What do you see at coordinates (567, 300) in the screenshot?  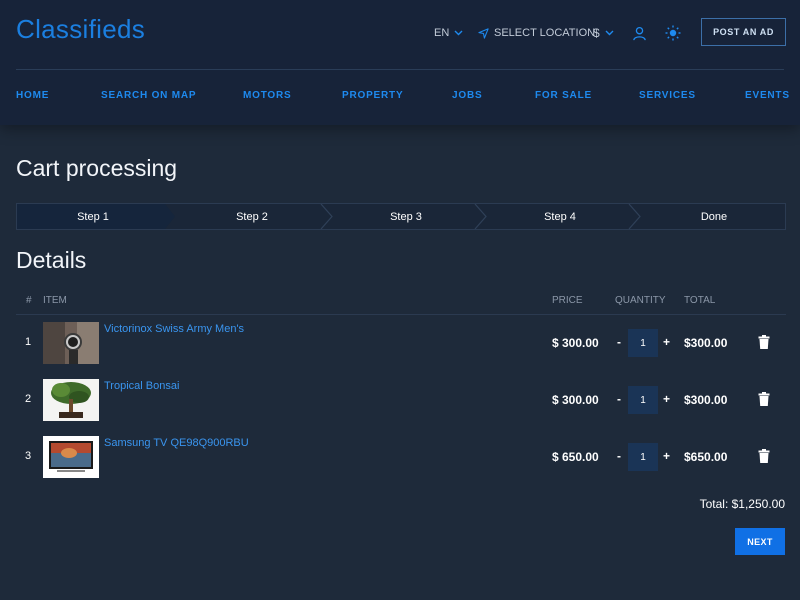 I see `column-header-price: PRICE` at bounding box center [567, 300].